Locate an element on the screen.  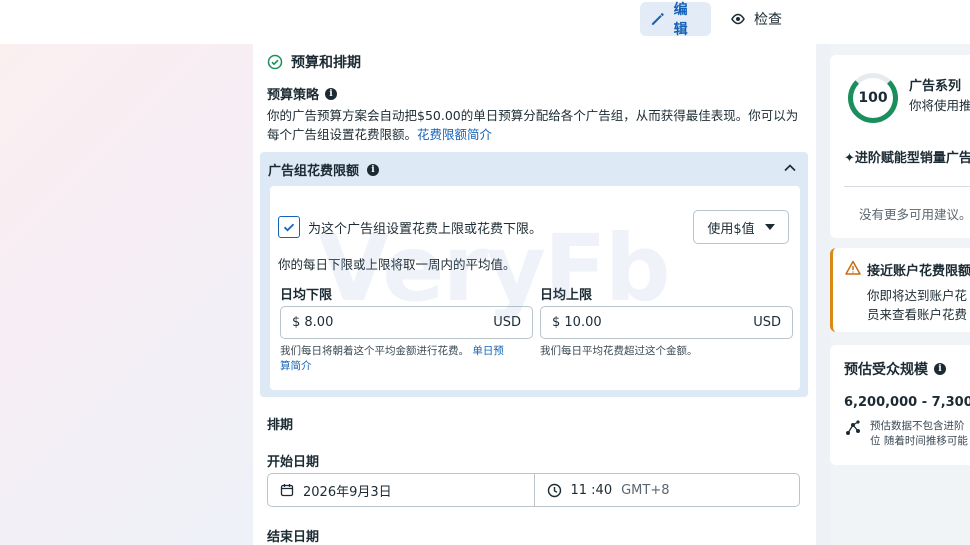
strategy-label-text: 预算策略 is located at coordinates (293, 95).